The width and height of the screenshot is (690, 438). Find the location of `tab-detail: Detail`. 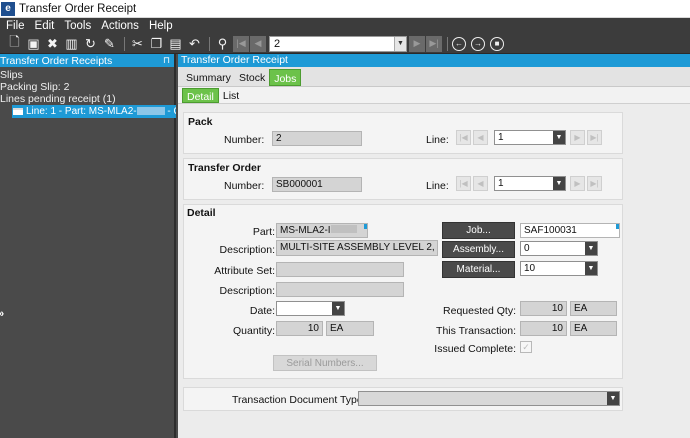

tab-detail: Detail is located at coordinates (200, 95).